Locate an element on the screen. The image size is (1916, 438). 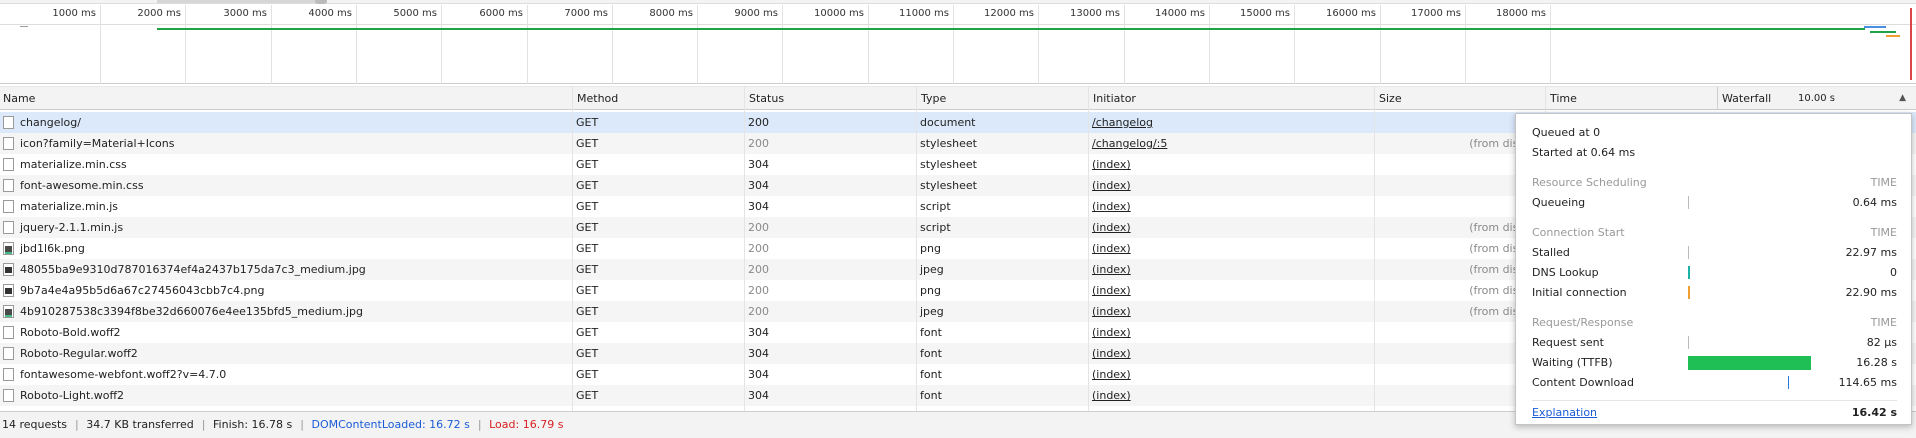
overview-tick-label: 10000 ms is located at coordinates (839, 13).